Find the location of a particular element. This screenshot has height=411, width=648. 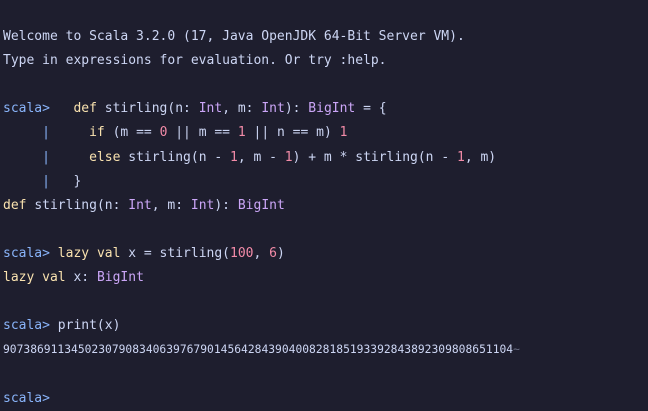

repl-continuation-if: | if (m == 0 || m == 1 || n == m) 1 is located at coordinates (325, 133).